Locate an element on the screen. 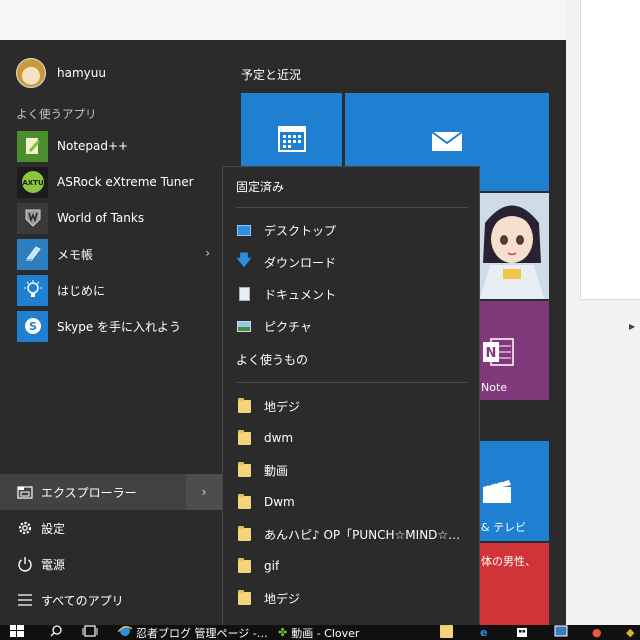 The width and height of the screenshot is (640, 640). bottom-label: エクスプローラー is located at coordinates (89, 492).